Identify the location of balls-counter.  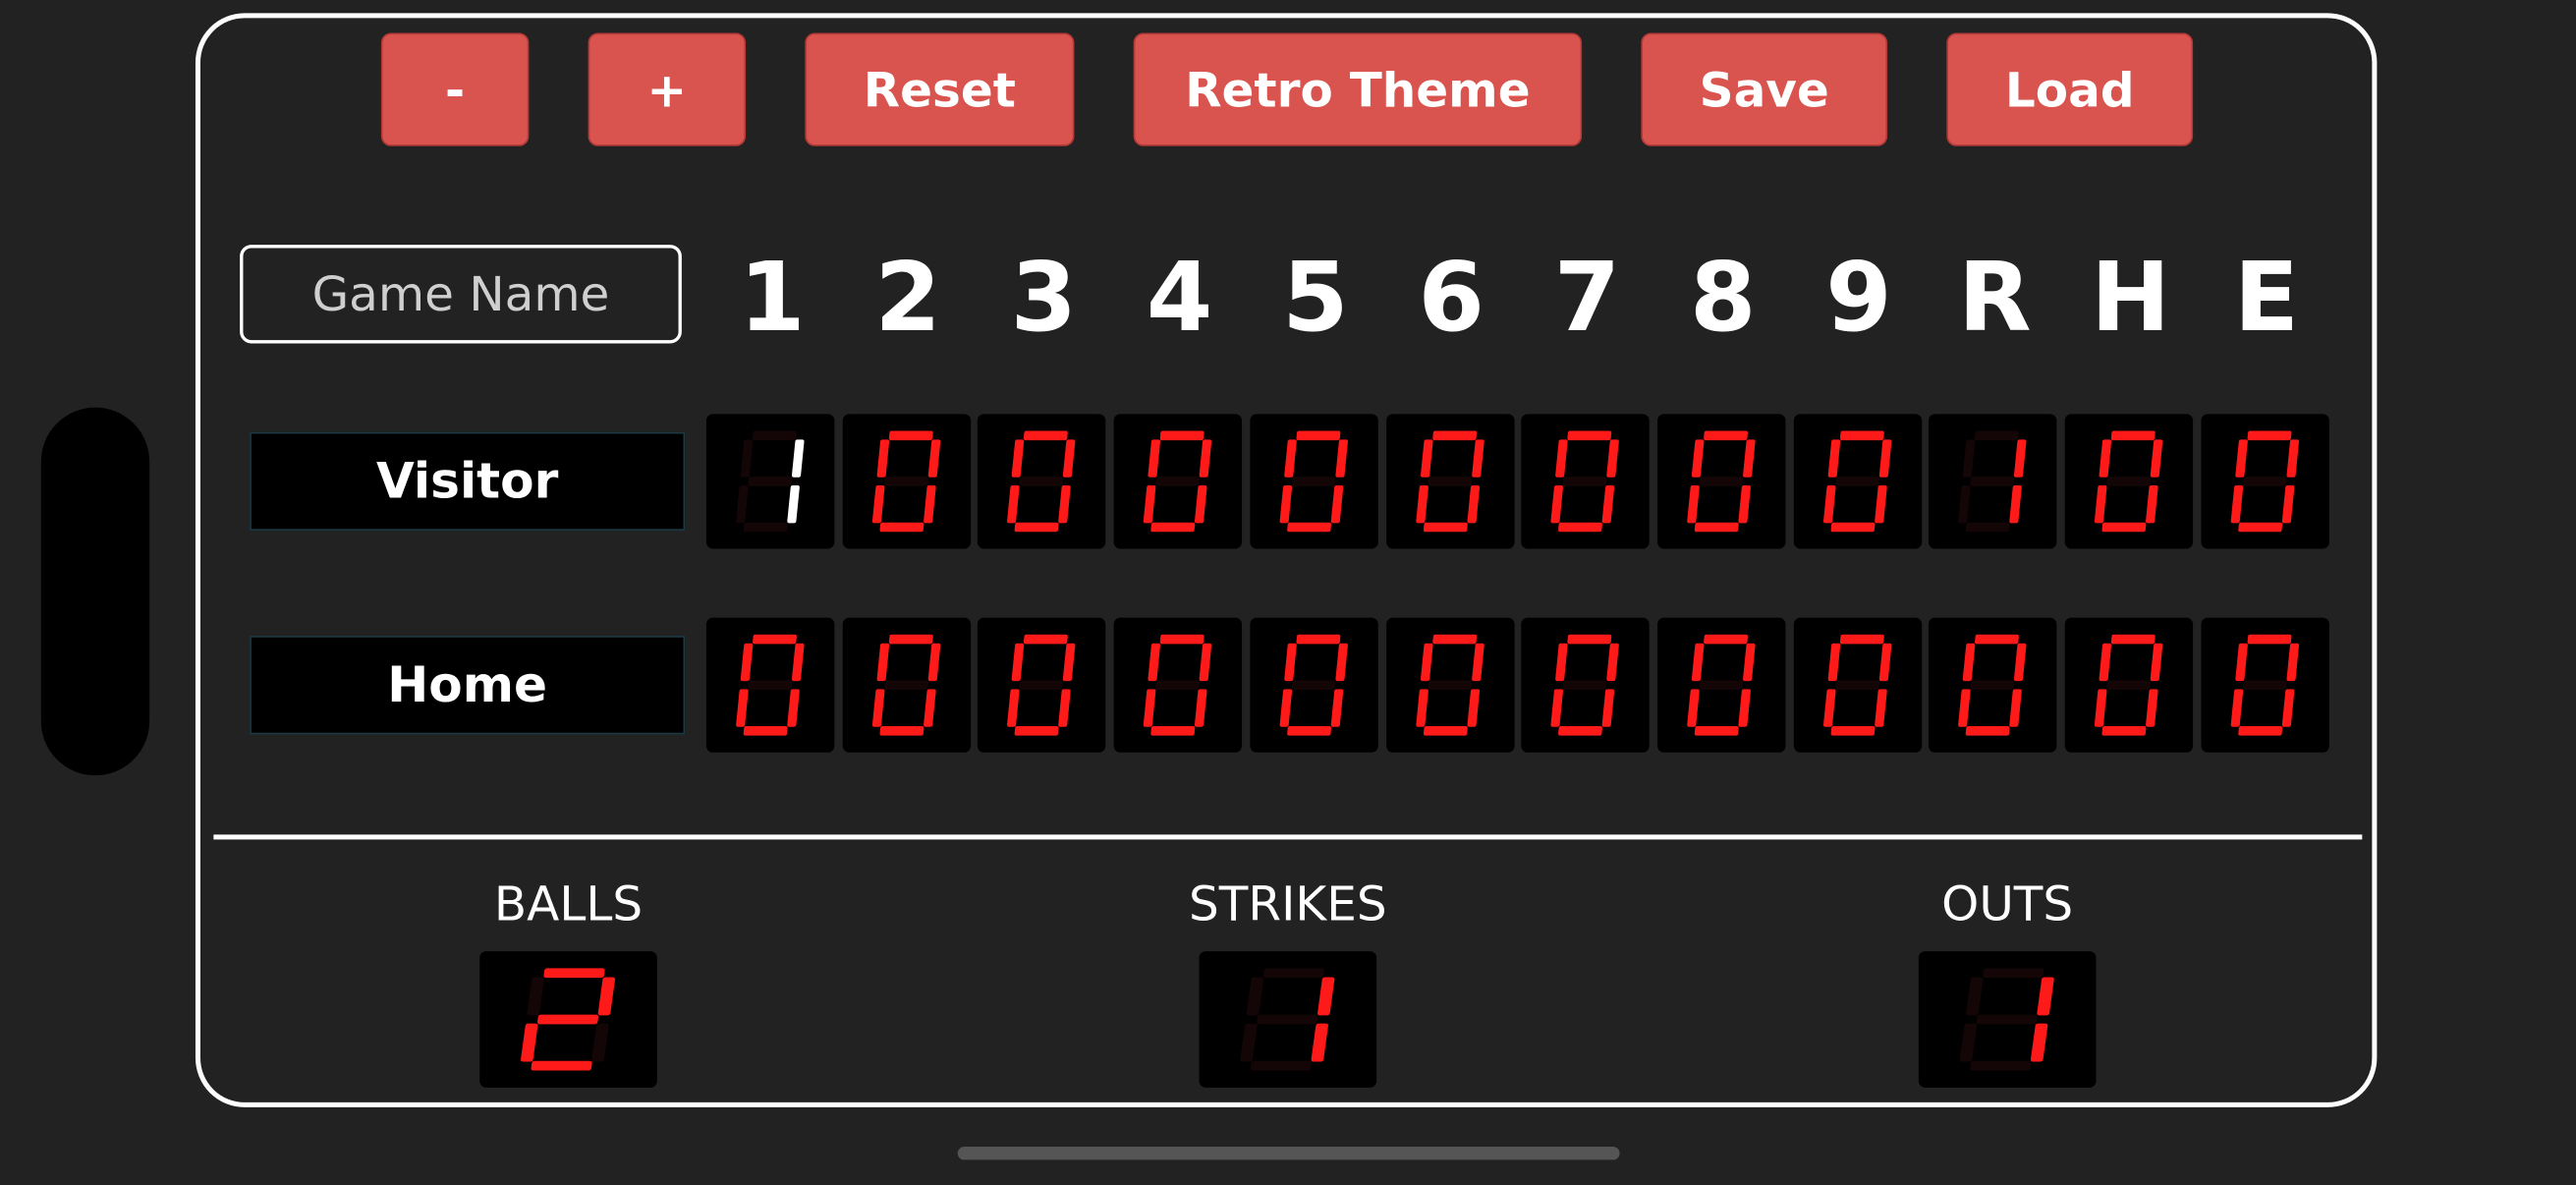
(568, 1020).